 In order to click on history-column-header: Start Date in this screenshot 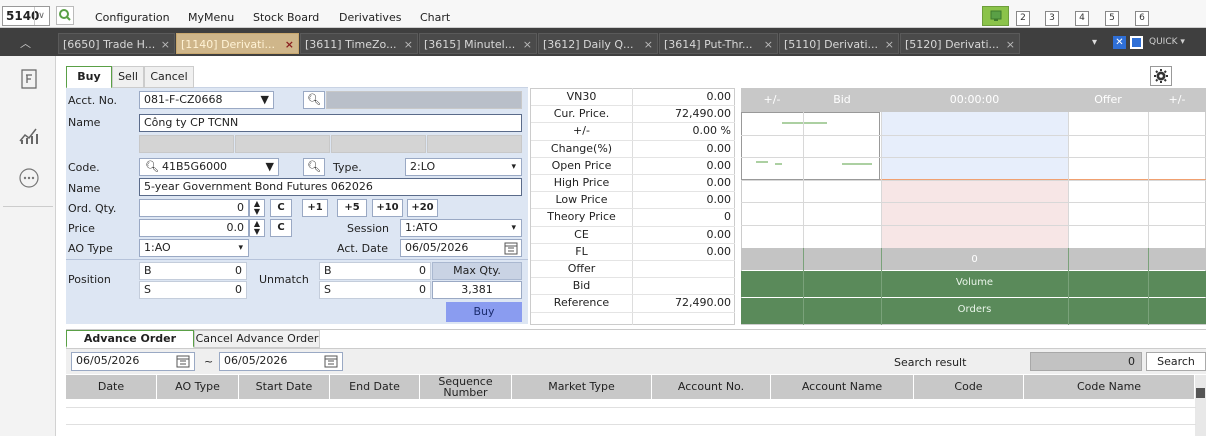, I will do `click(284, 387)`.